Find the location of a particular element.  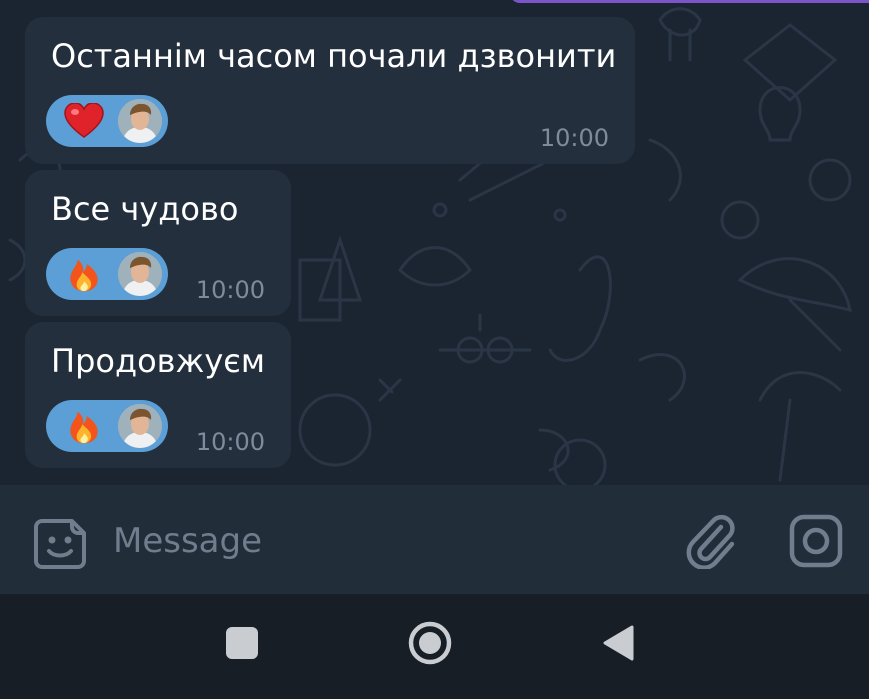

heart-icon is located at coordinates (84, 120).